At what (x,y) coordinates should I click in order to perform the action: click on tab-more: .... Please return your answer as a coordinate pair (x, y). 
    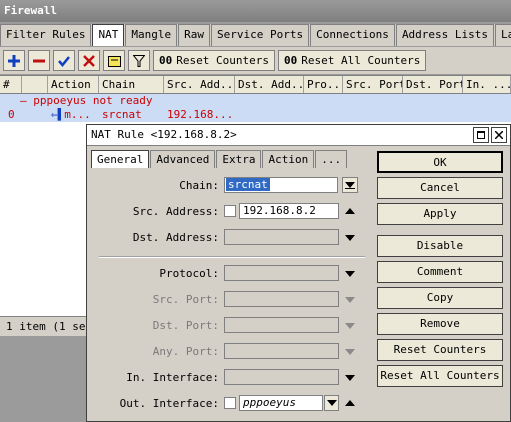
    Looking at the image, I should click on (331, 159).